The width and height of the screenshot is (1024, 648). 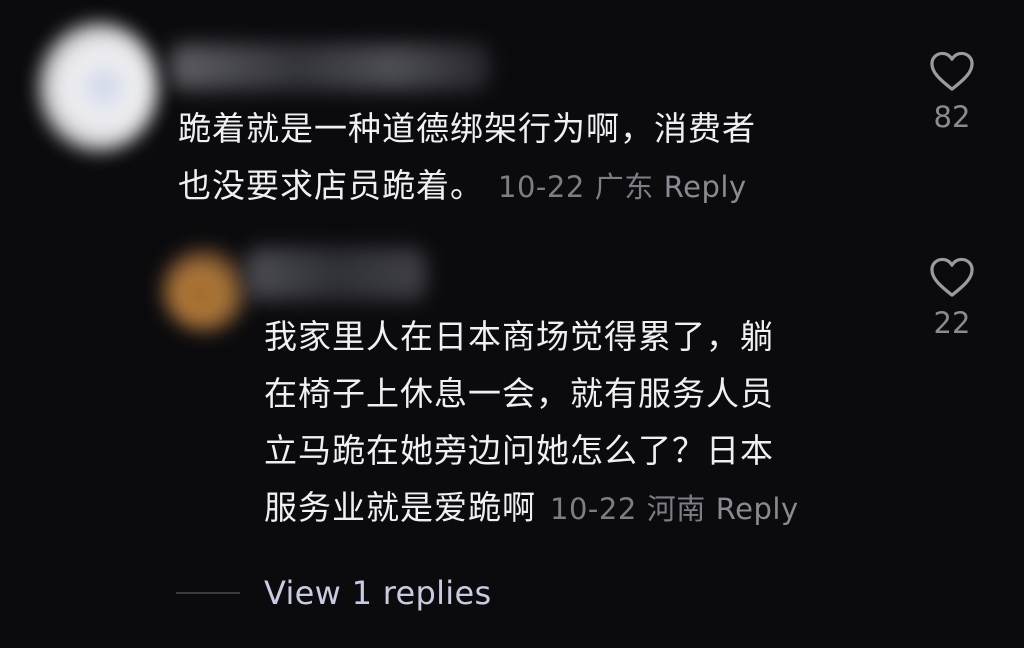 I want to click on comment-meta: 10-22 河南 Reply, so click(x=679, y=509).